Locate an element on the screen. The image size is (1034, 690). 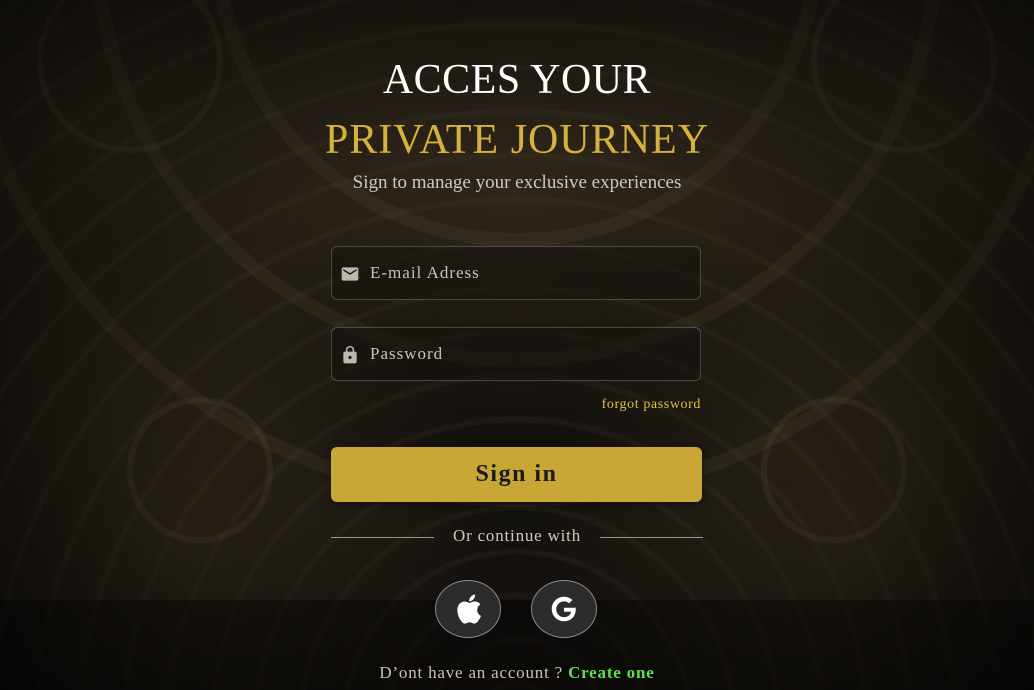
apple-signin-button is located at coordinates (468, 609).